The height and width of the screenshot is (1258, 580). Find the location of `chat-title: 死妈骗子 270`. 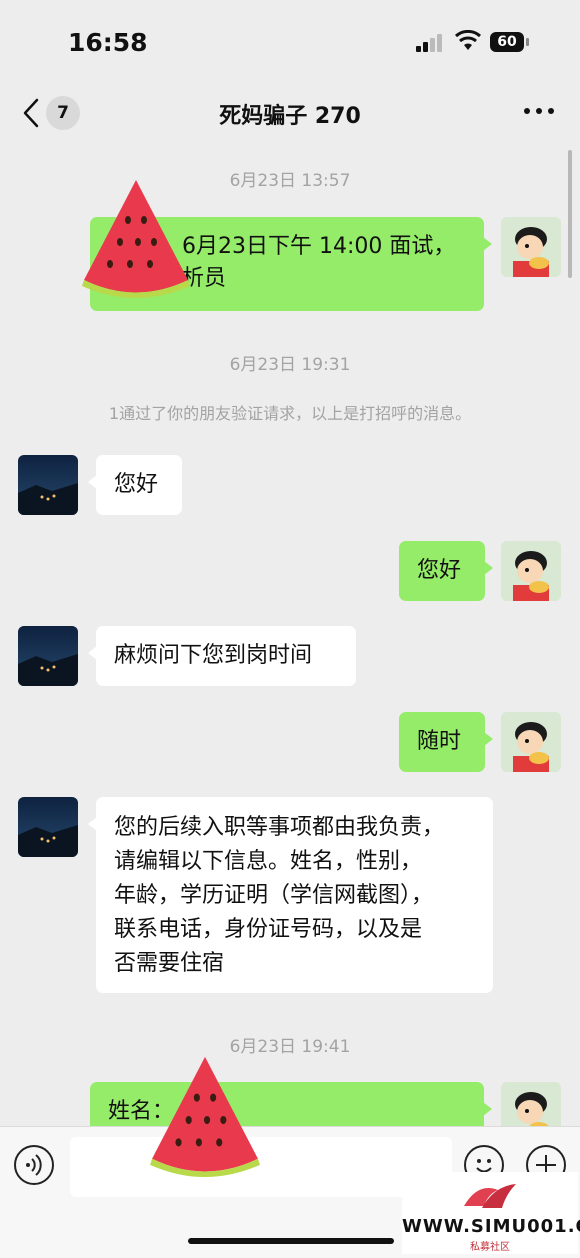

chat-title: 死妈骗子 270 is located at coordinates (290, 116).